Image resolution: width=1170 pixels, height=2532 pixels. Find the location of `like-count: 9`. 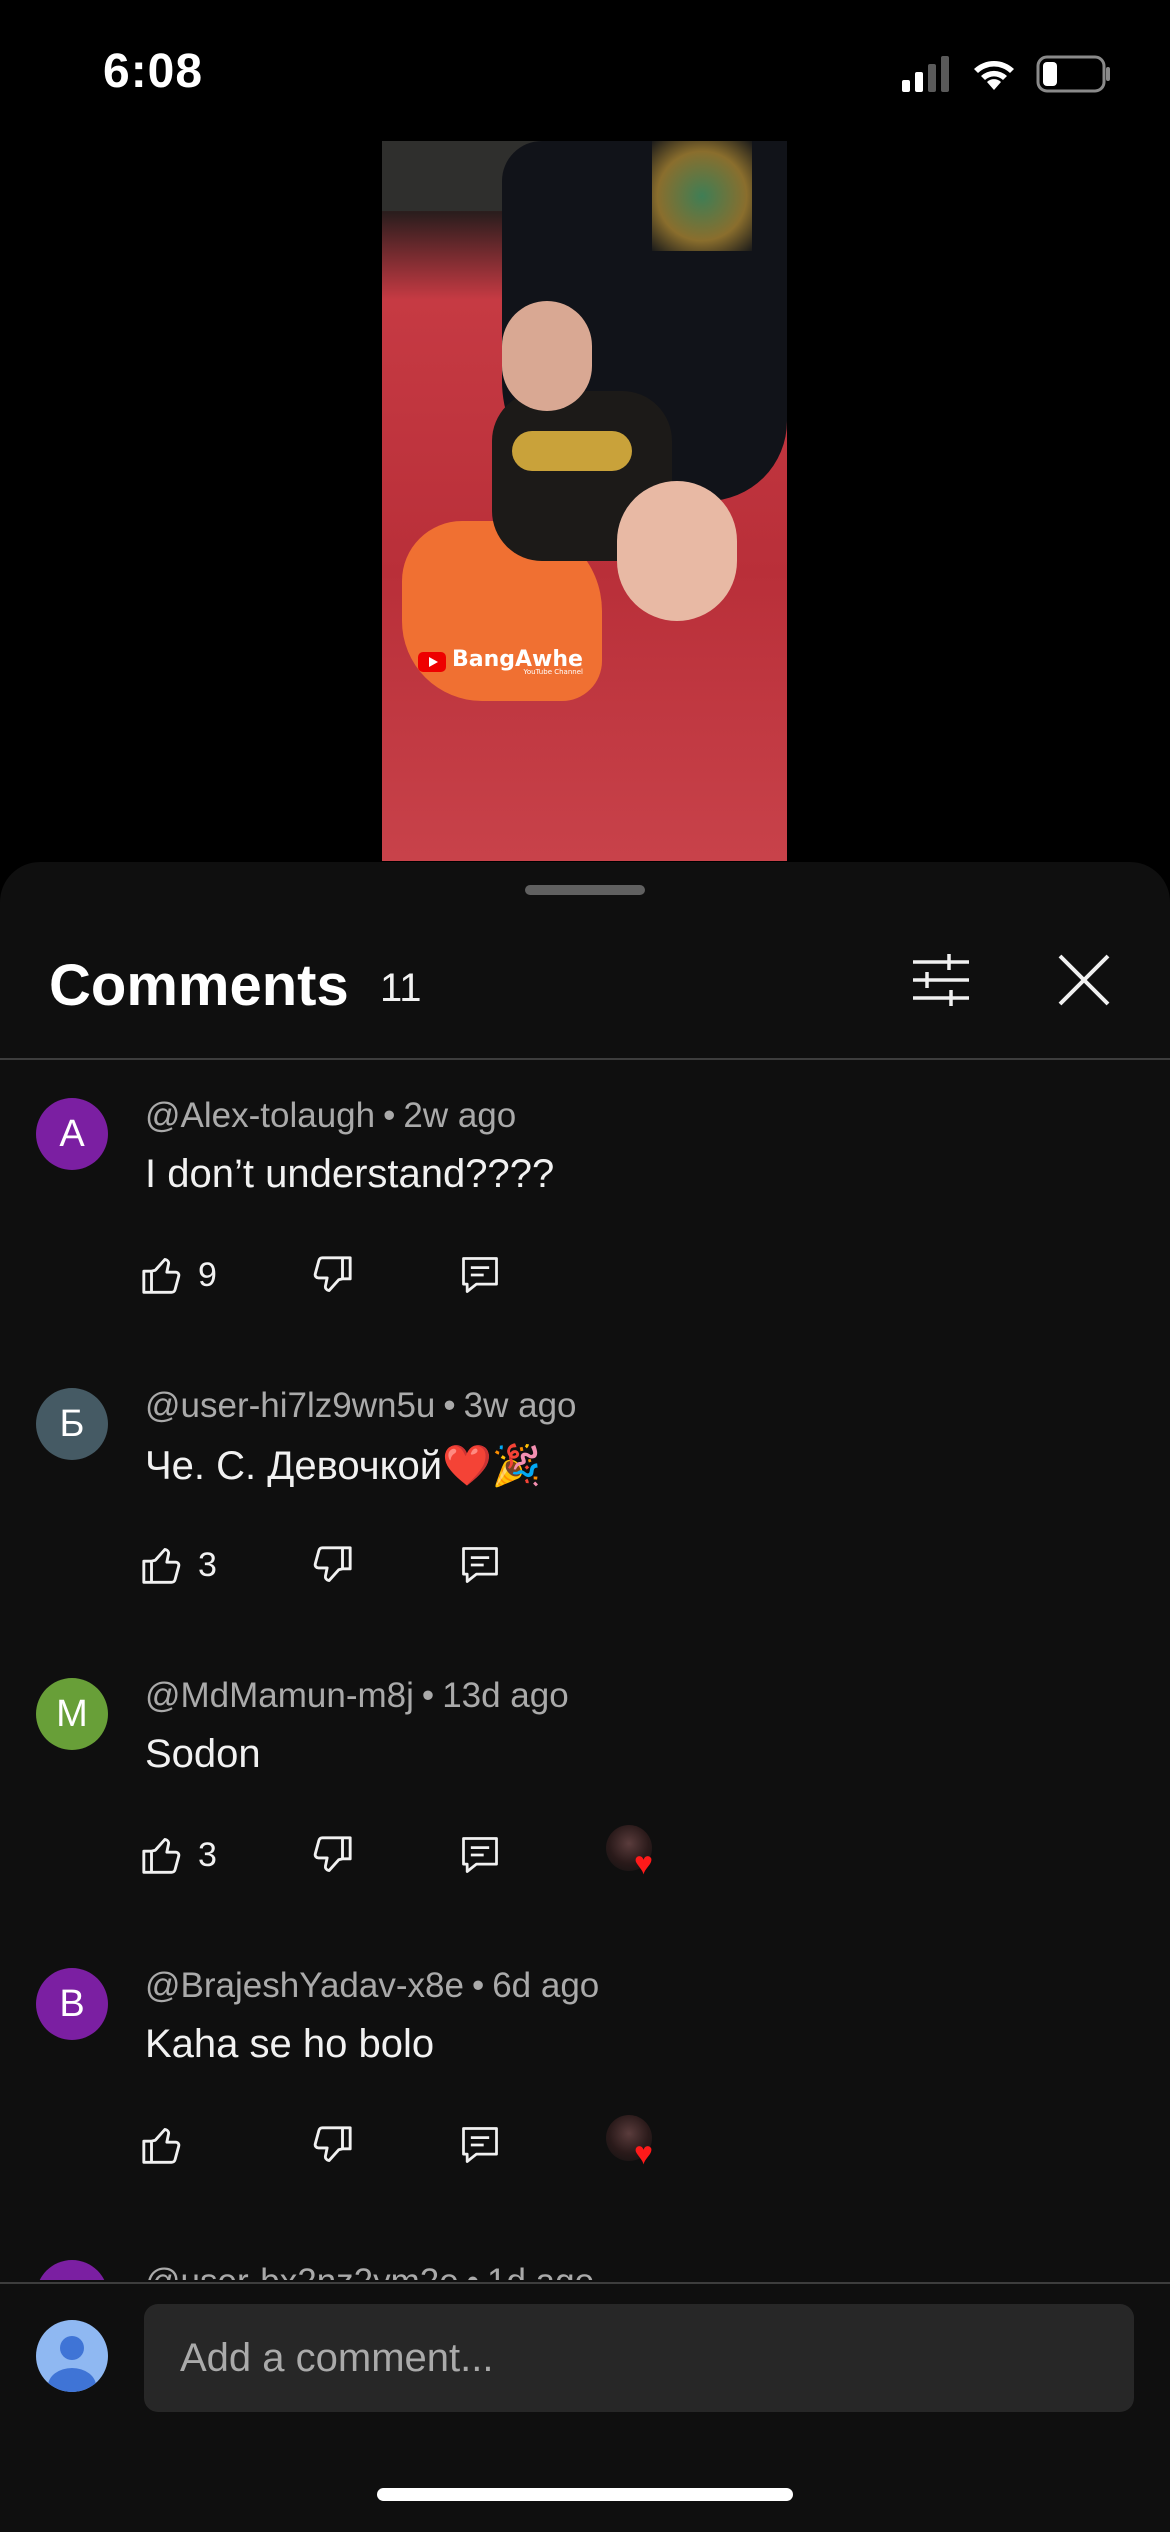

like-count: 9 is located at coordinates (207, 1274).